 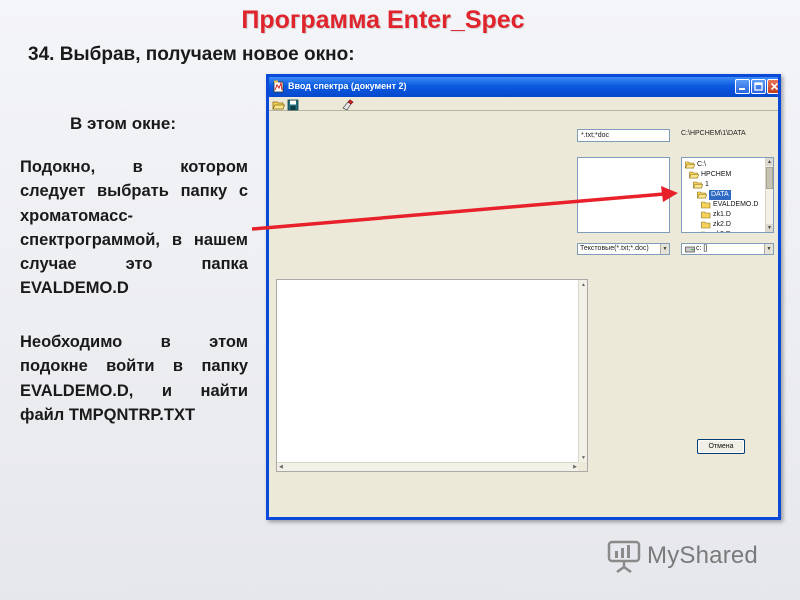 I want to click on text-area-horizontal-scrollbar: ◀ ▶, so click(x=428, y=466).